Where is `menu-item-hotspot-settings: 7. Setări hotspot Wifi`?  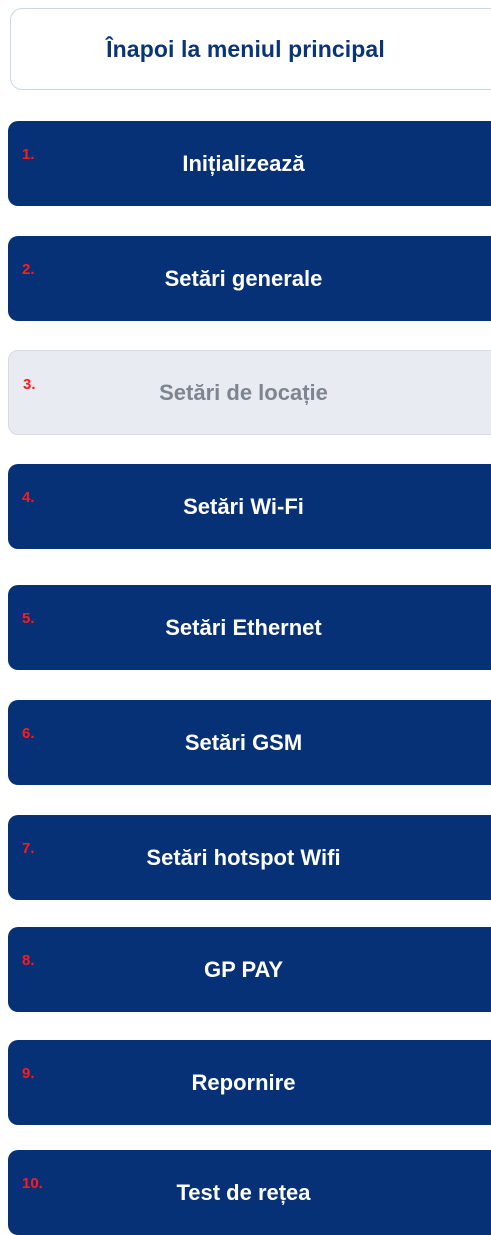 menu-item-hotspot-settings: 7. Setări hotspot Wifi is located at coordinates (249, 857).